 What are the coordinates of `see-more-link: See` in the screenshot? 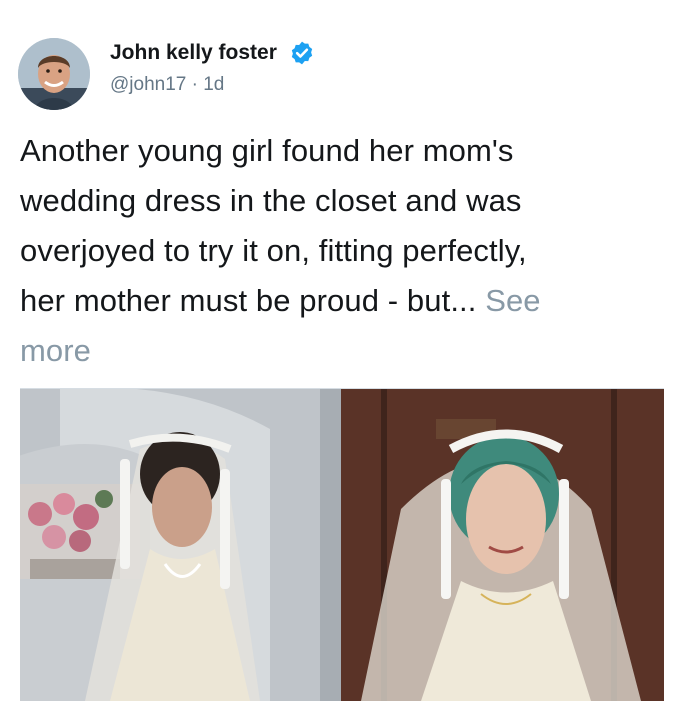 It's located at (512, 300).